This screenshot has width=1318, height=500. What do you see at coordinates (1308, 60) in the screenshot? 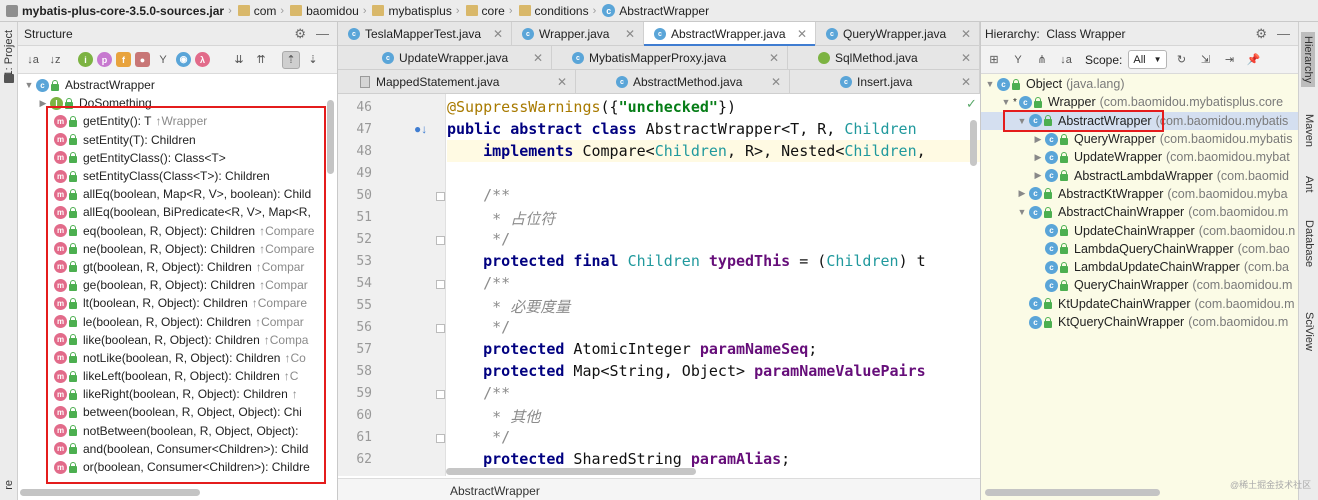
I see `tool-window-hierarchy: Hierarchy` at bounding box center [1308, 60].